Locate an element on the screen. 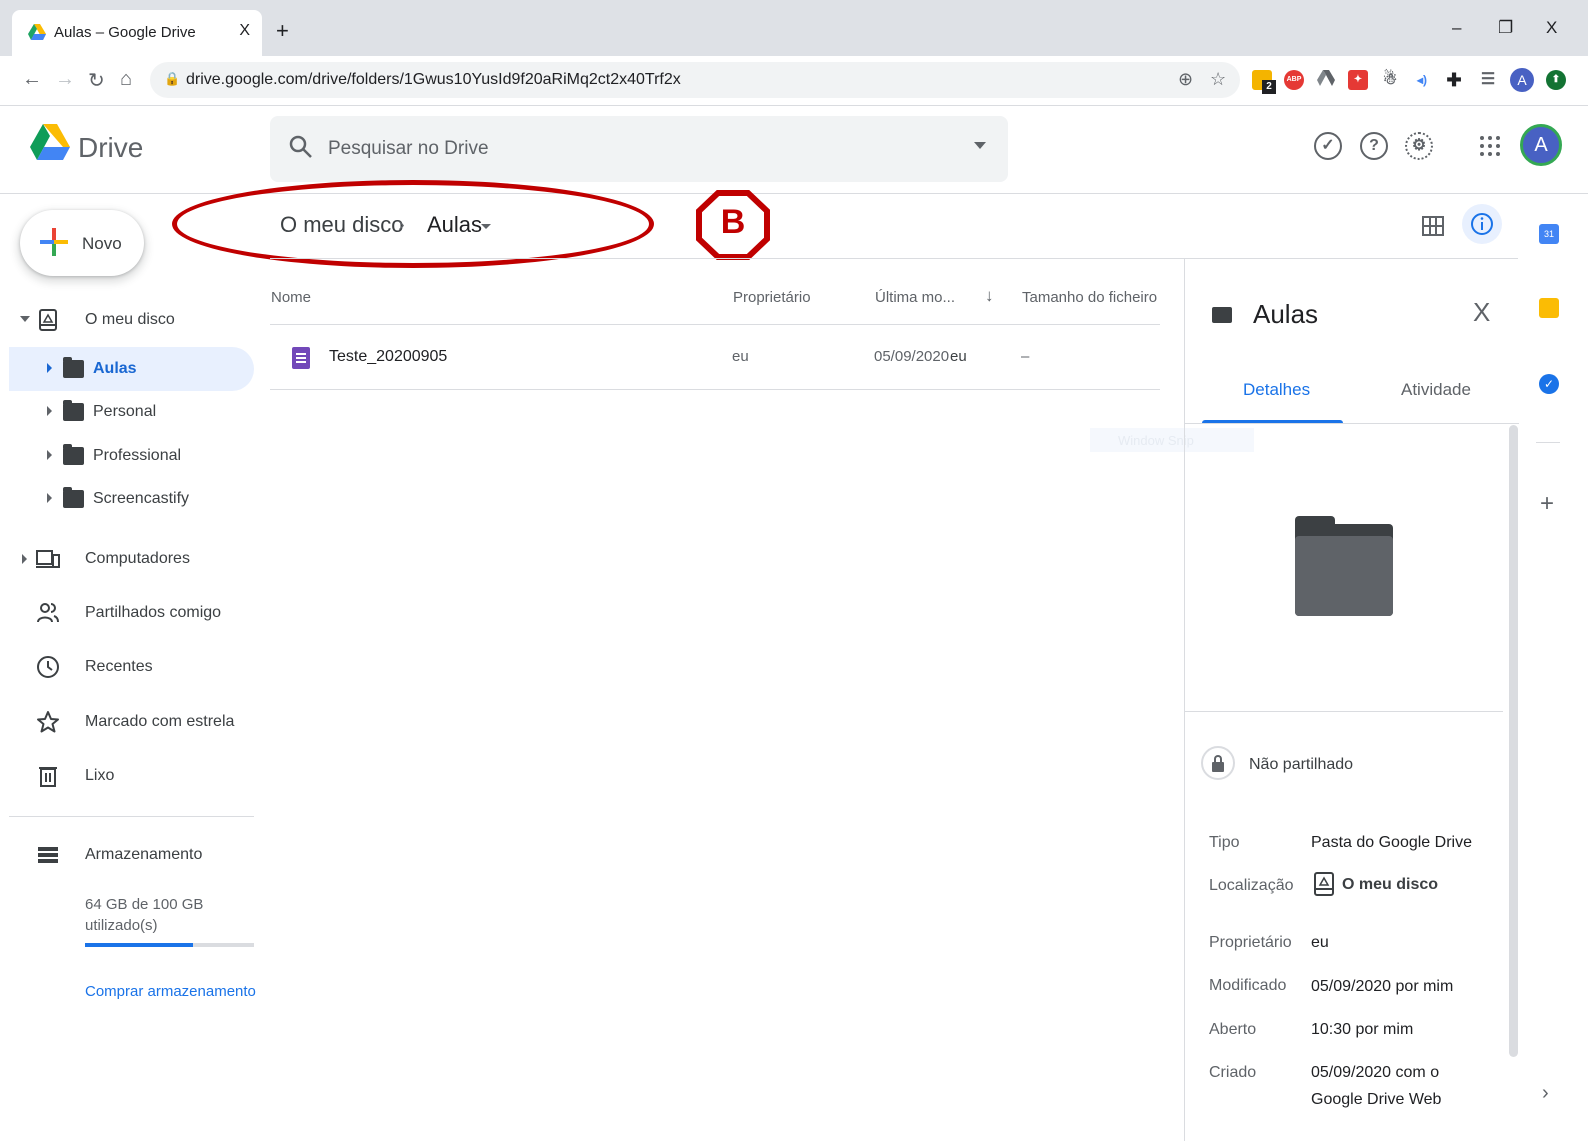 The image size is (1588, 1141). storage-progress-bar is located at coordinates (169, 945).